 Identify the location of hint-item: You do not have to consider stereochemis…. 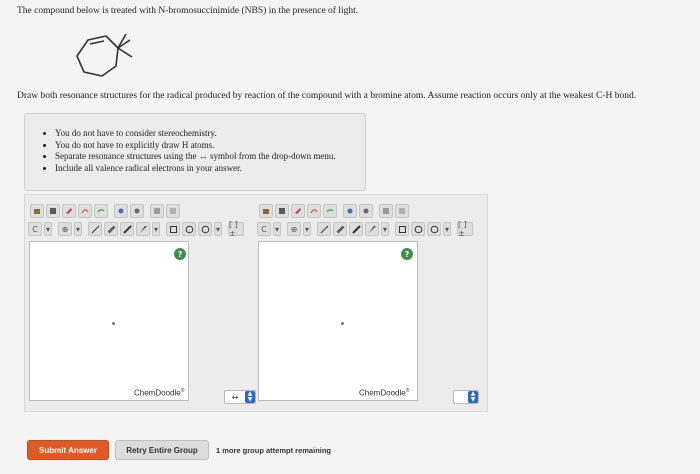
(195, 134).